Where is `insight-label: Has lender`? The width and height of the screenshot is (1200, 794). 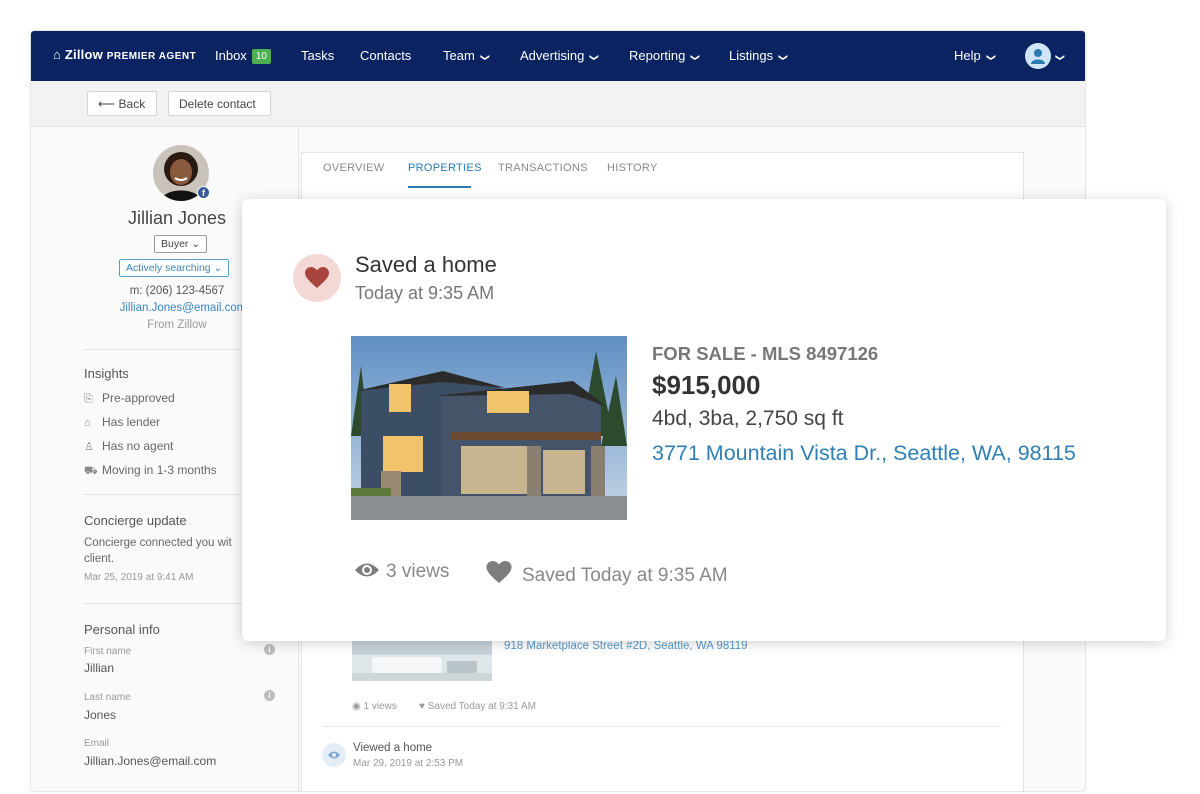
insight-label: Has lender is located at coordinates (131, 422).